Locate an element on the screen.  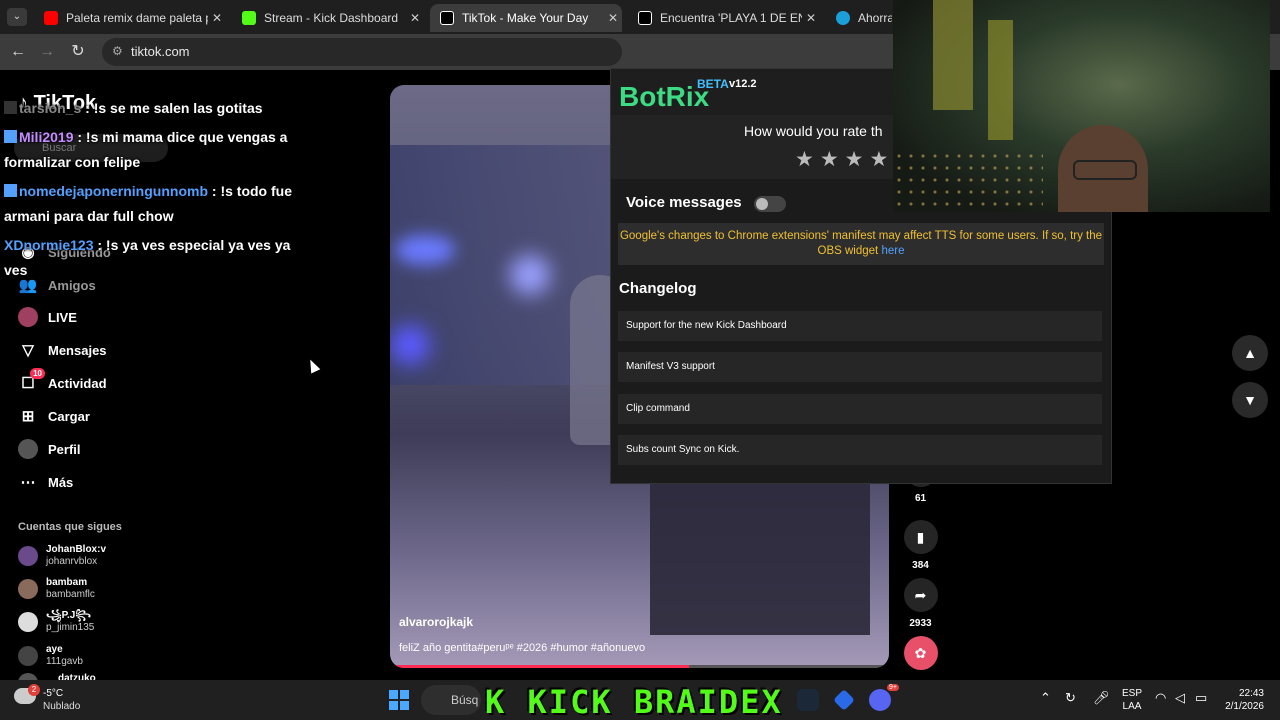
following-account: bambam bambamflc is located at coordinates (56, 589).